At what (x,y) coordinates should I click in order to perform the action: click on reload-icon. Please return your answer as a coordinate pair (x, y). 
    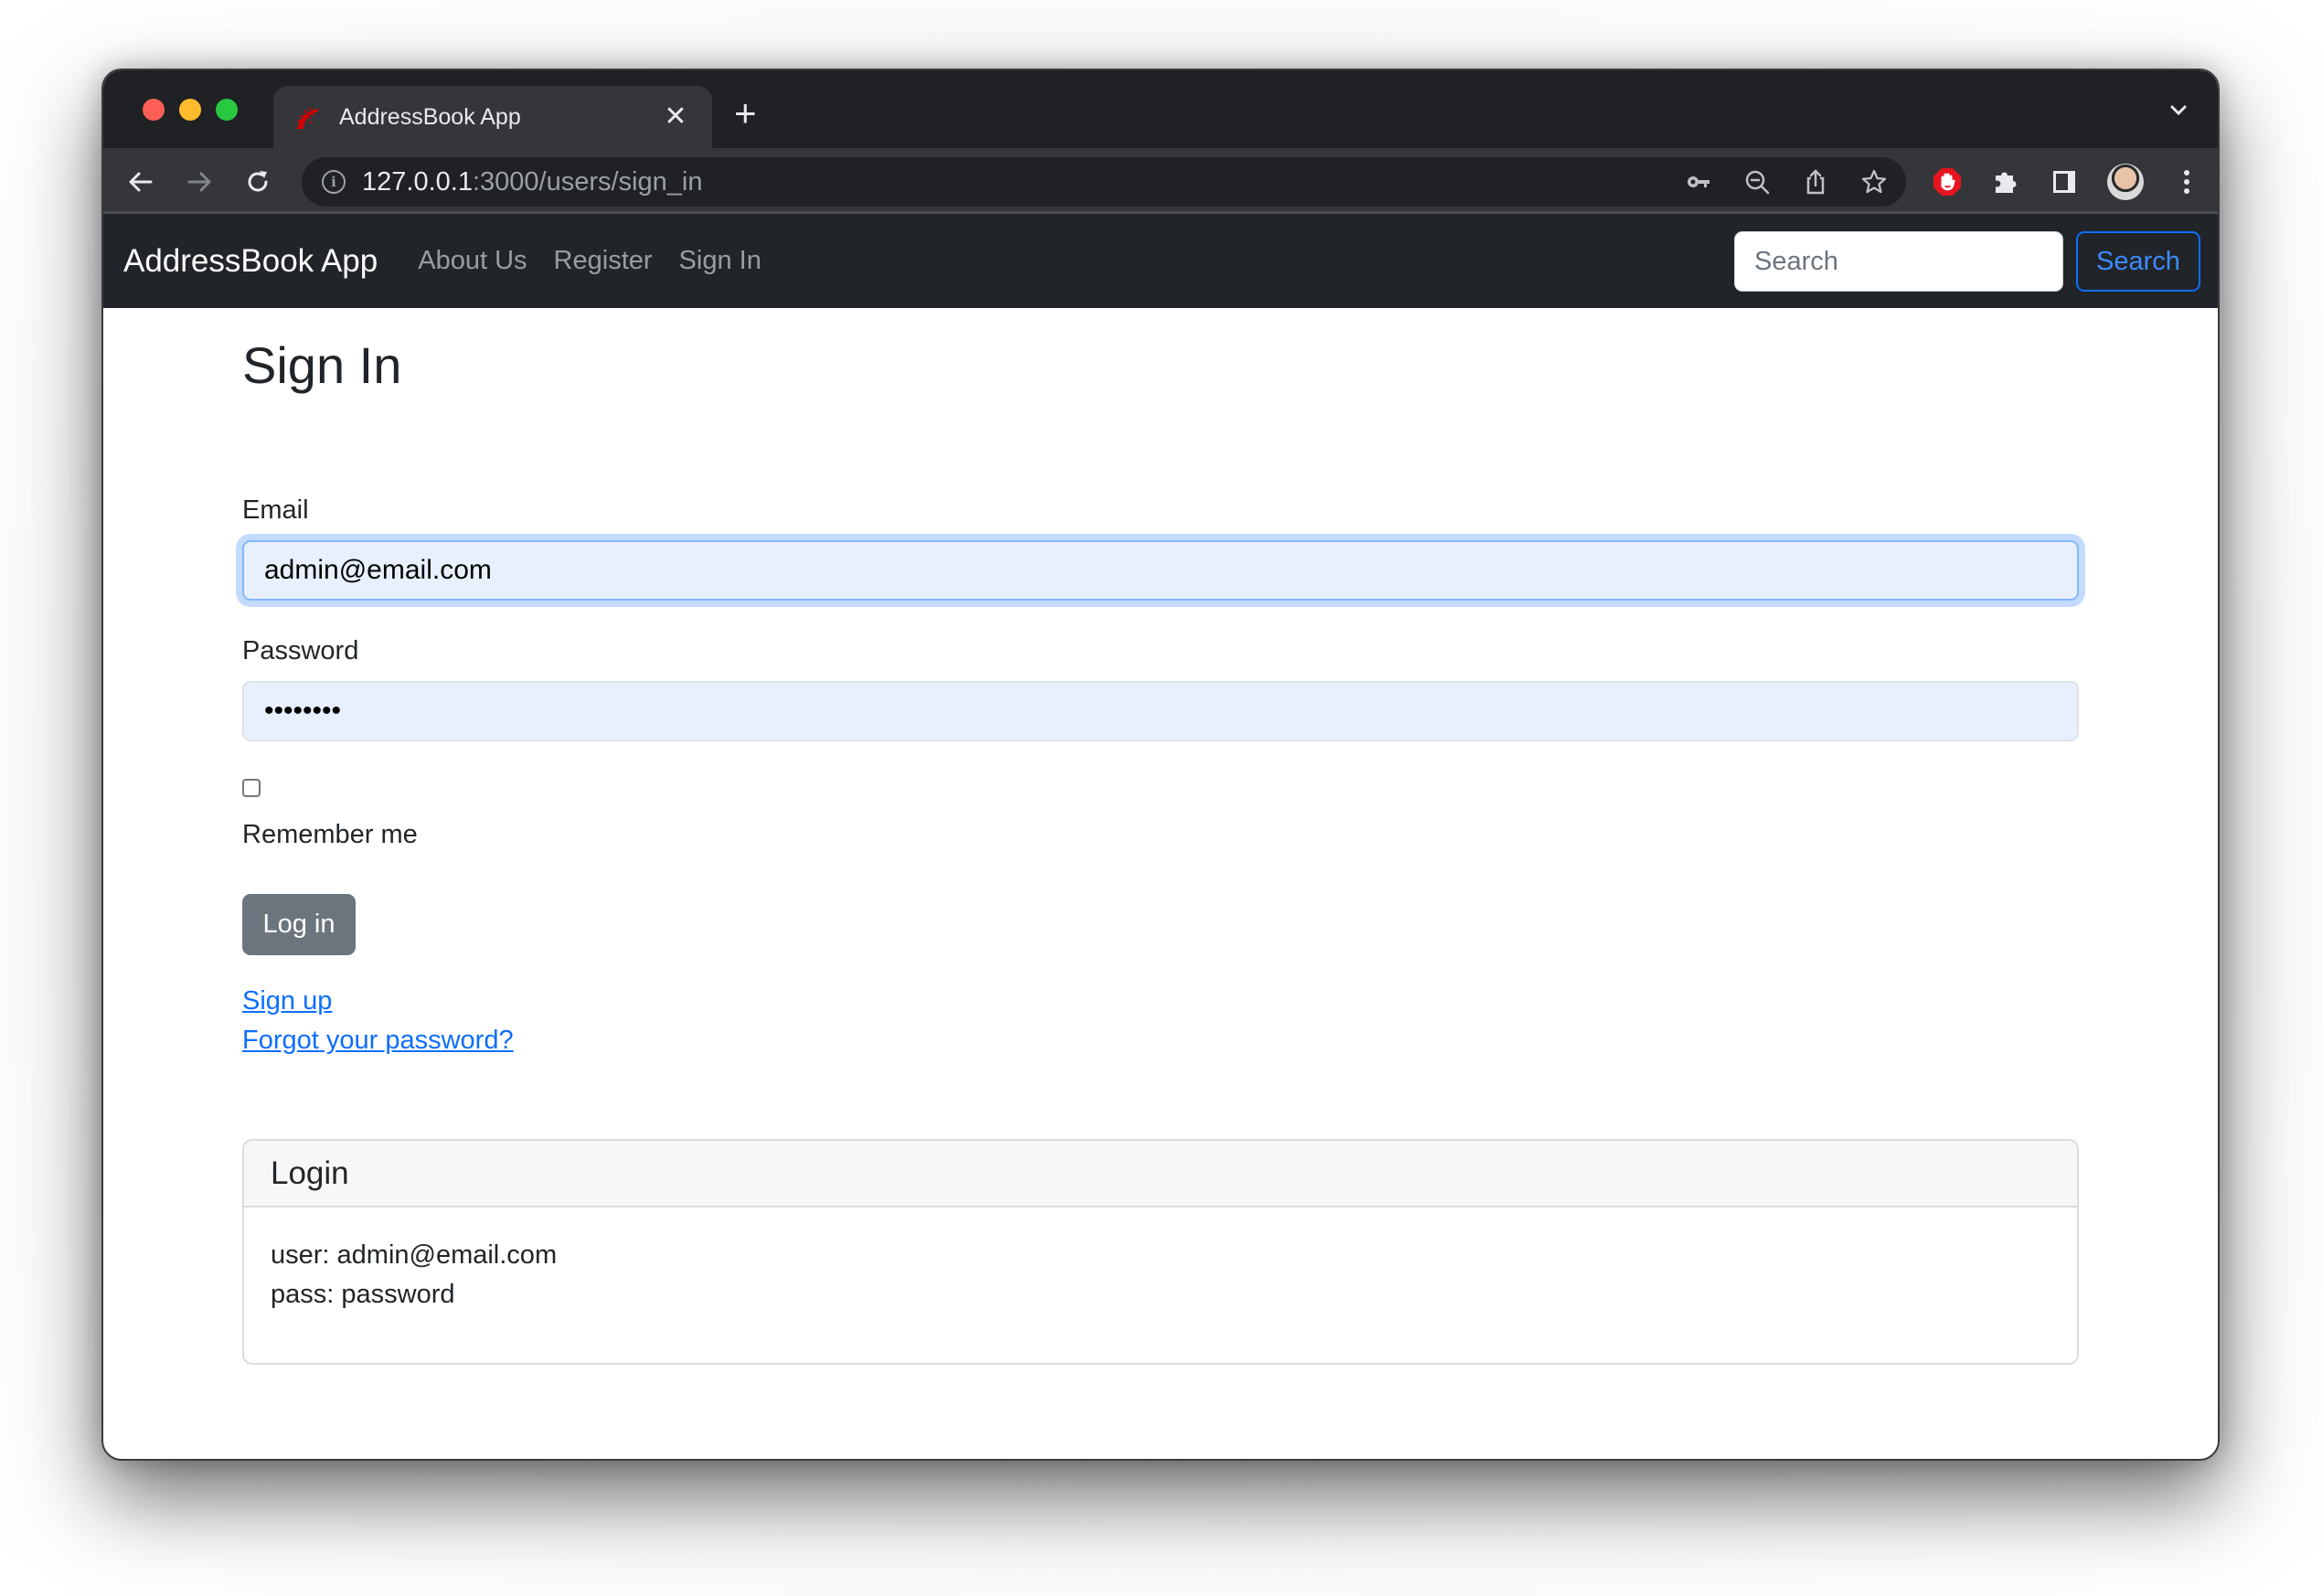
    Looking at the image, I should click on (258, 181).